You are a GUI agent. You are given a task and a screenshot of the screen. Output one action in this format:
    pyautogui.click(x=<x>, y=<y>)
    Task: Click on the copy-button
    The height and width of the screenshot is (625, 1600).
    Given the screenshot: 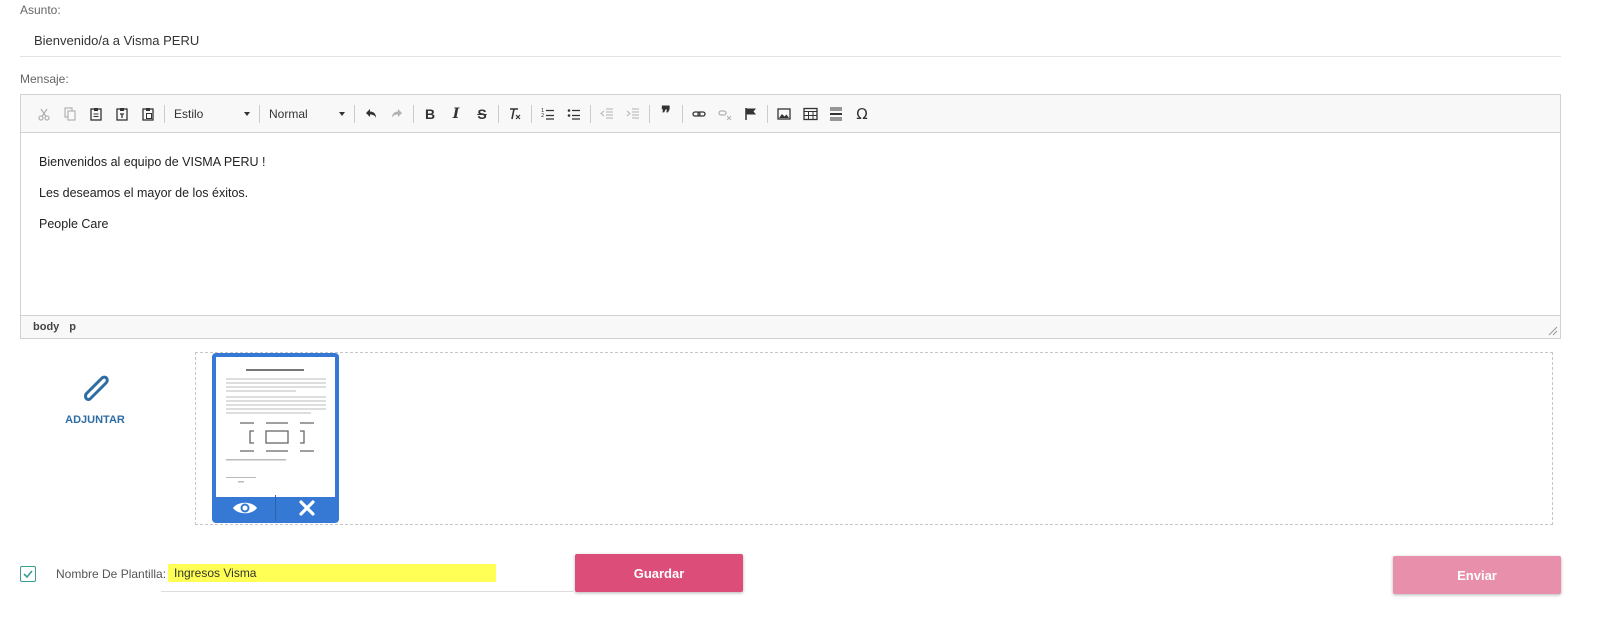 What is the action you would take?
    pyautogui.click(x=70, y=114)
    